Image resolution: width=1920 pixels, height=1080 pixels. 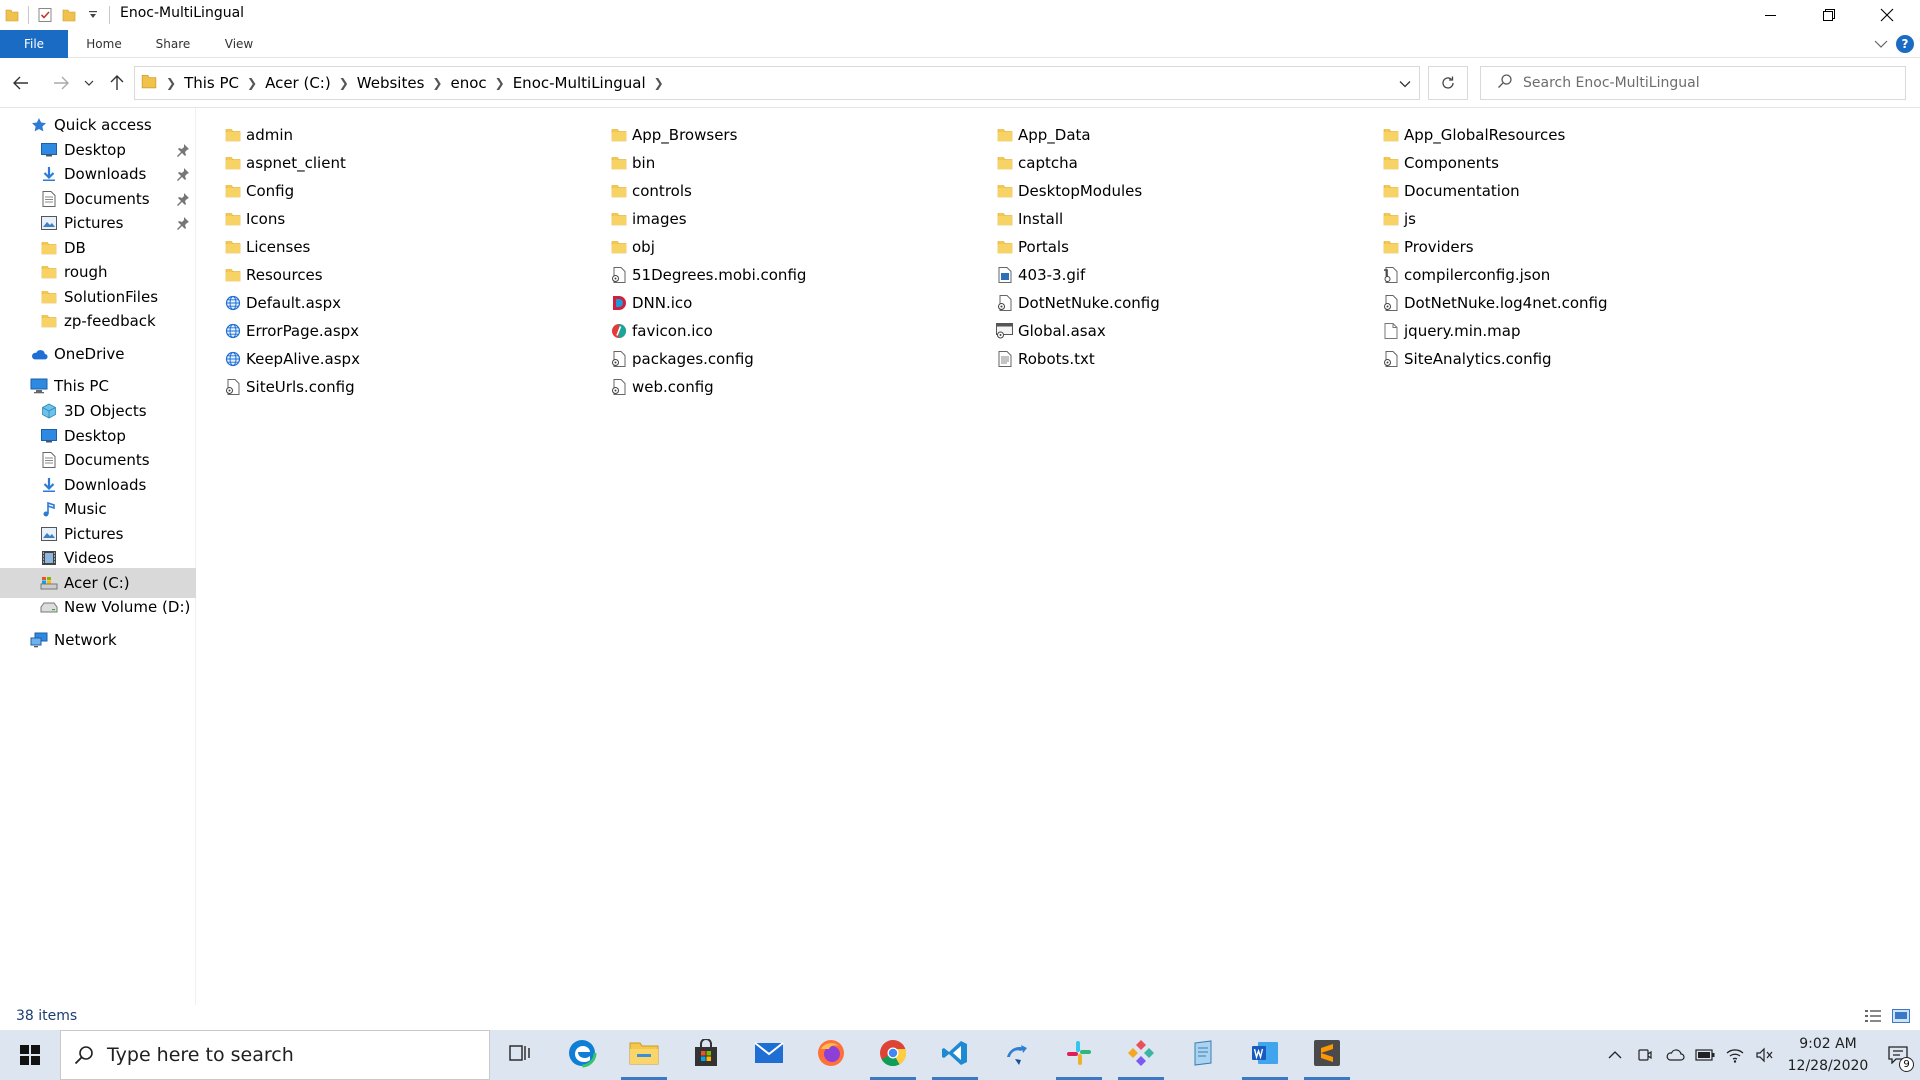 What do you see at coordinates (708, 275) in the screenshot?
I see `file-item: 51Degrees.mobi.config` at bounding box center [708, 275].